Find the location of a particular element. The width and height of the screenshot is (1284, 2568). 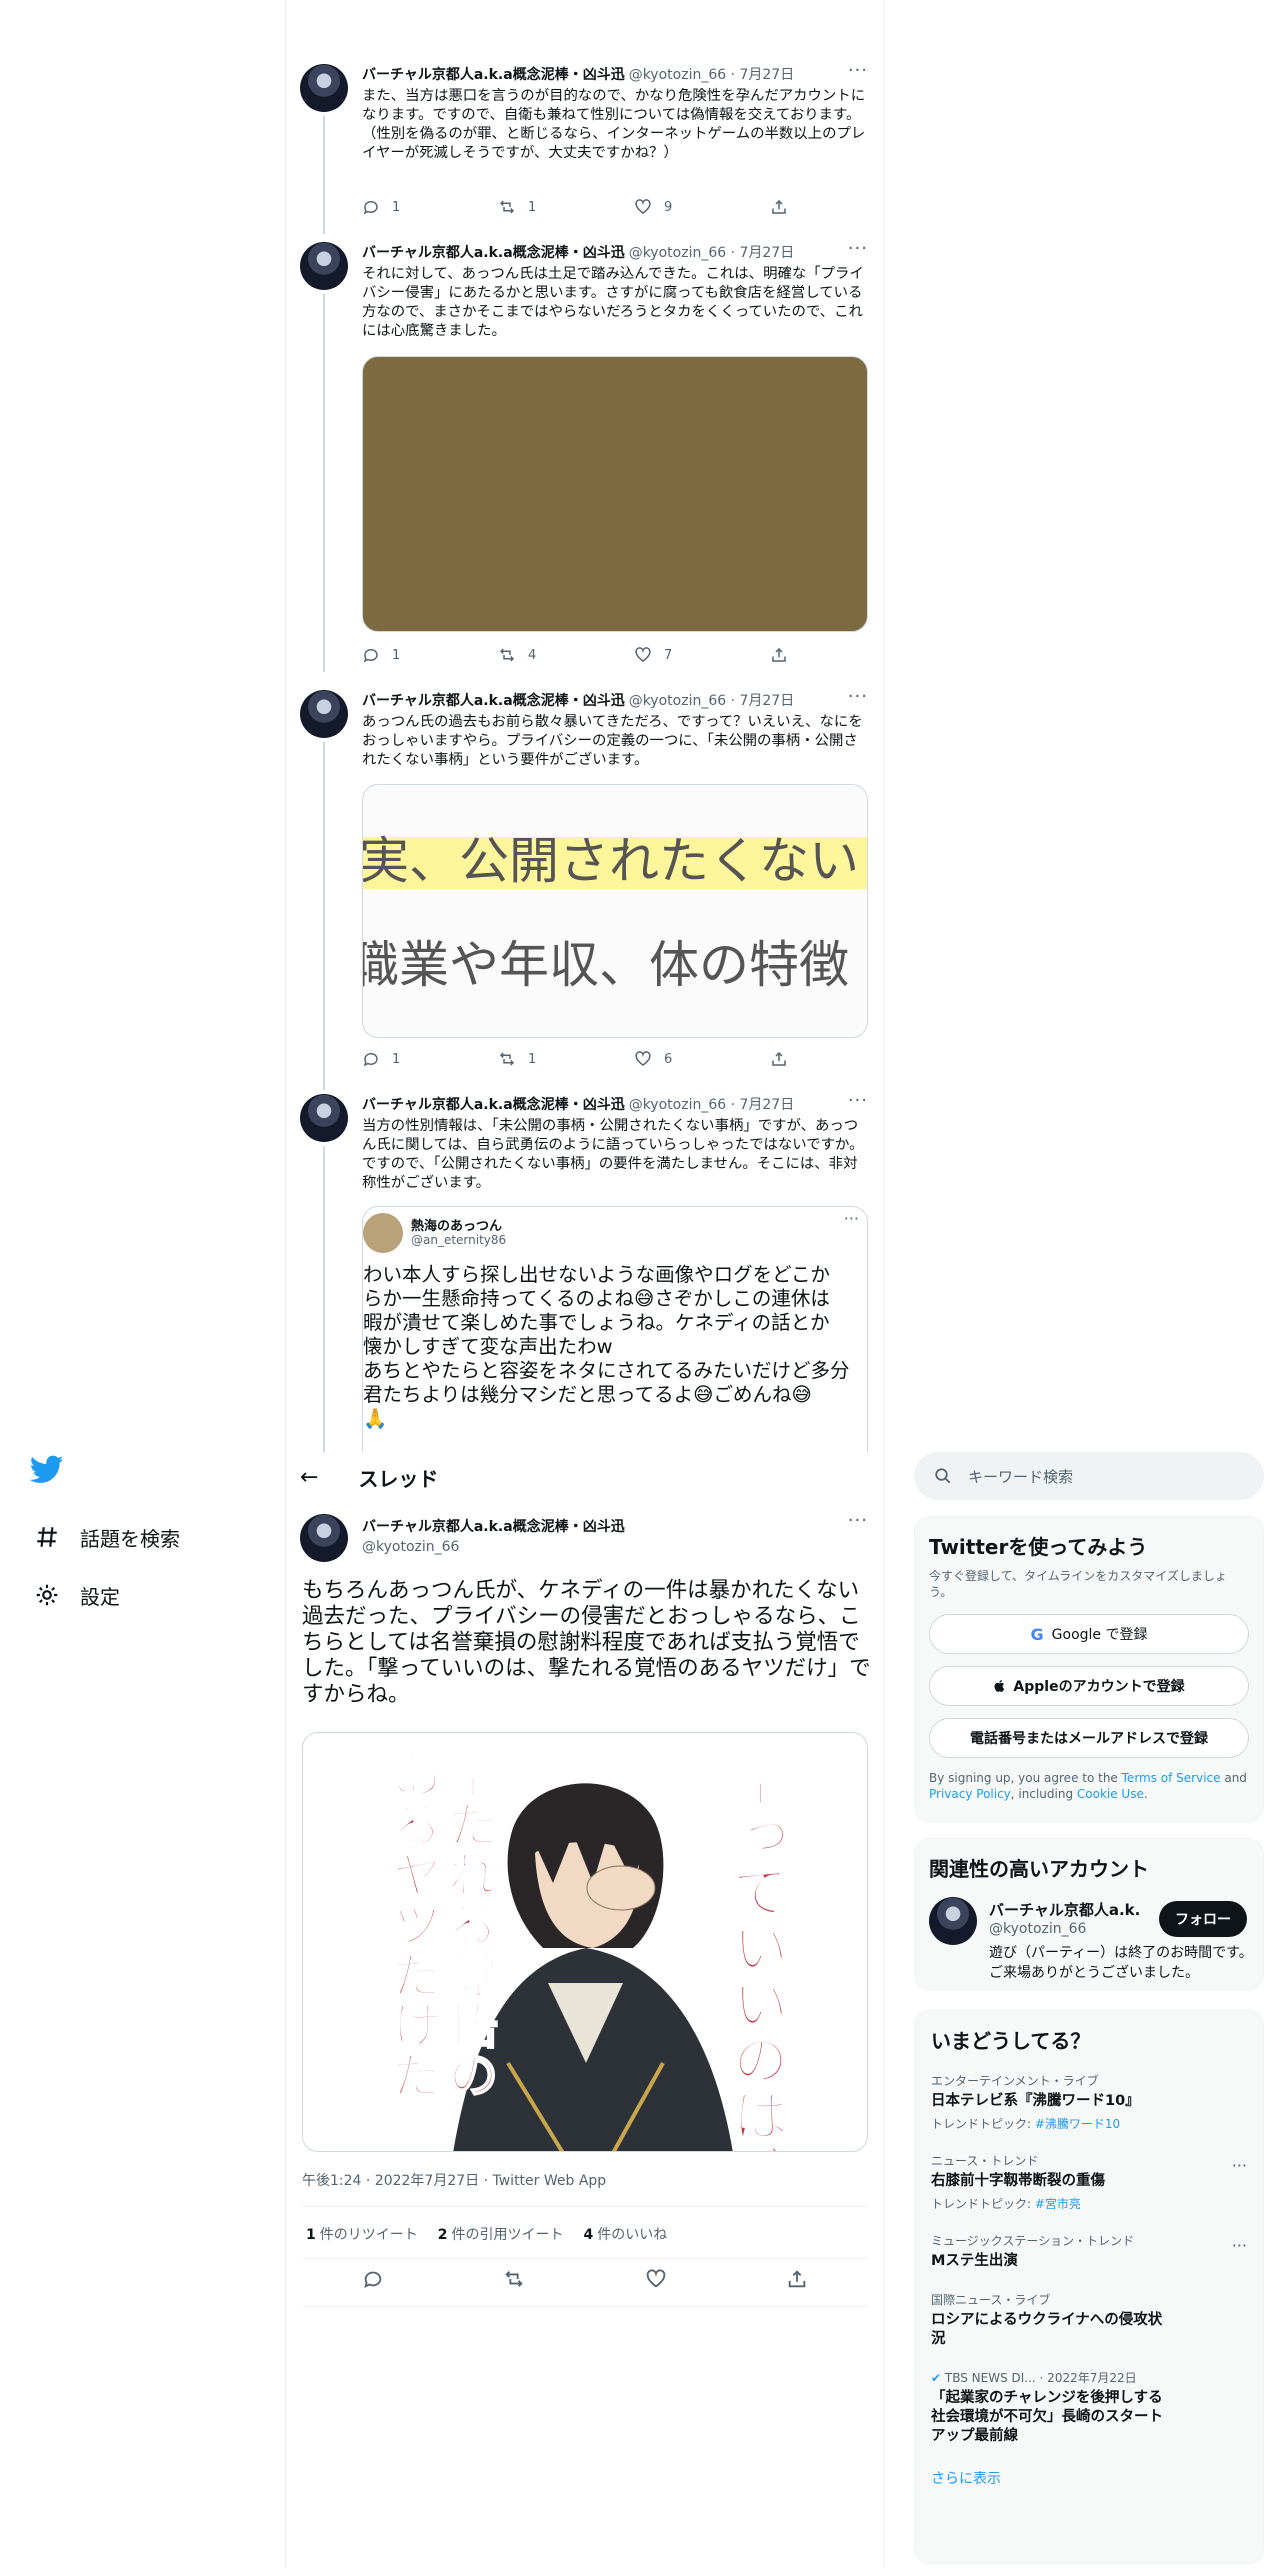

tweet-handle: @kyotozin_66 is located at coordinates (615, 1547).